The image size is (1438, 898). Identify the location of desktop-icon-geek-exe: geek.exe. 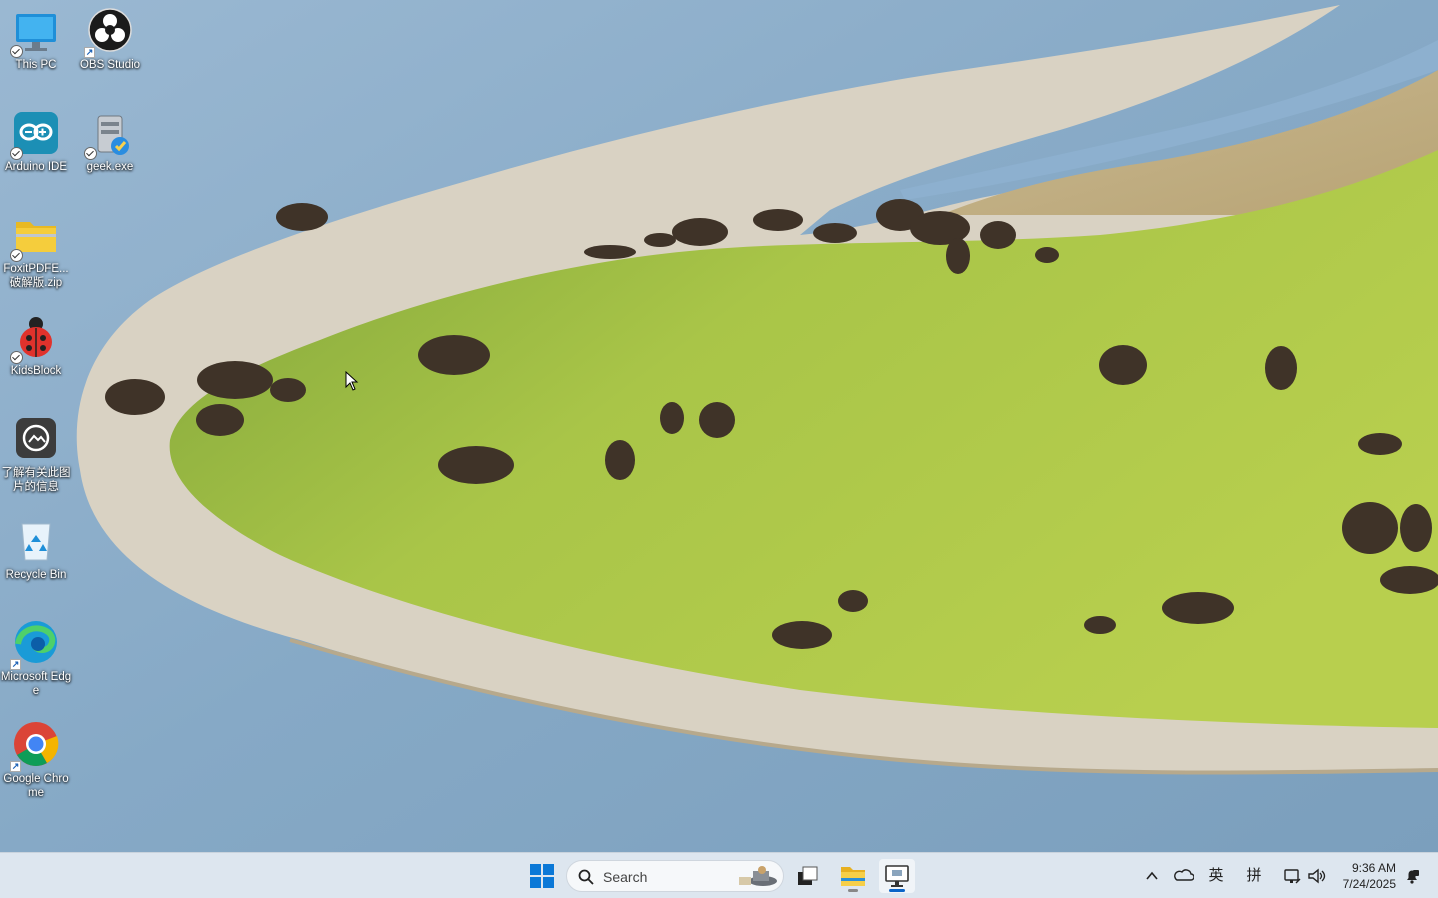
(110, 142).